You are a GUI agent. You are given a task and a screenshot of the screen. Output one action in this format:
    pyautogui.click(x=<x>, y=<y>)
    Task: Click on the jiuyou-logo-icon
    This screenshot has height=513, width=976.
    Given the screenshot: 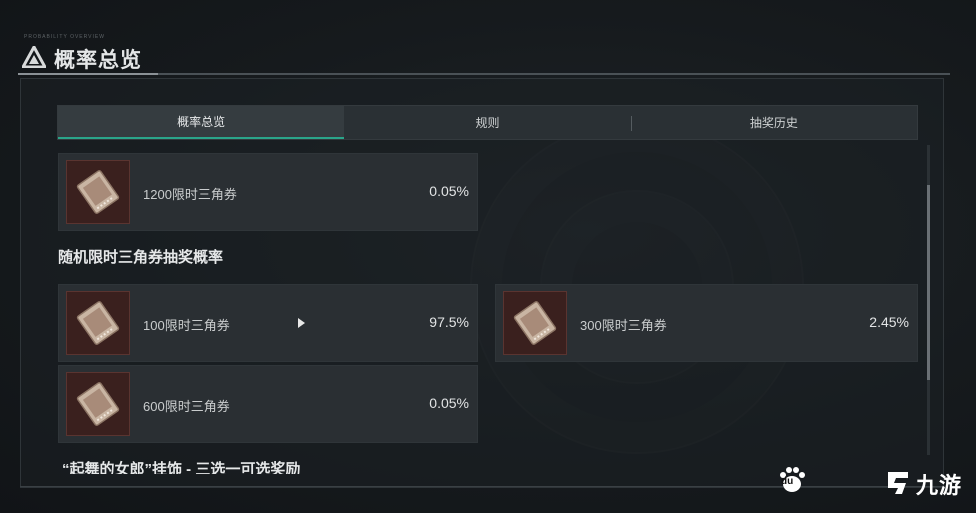 What is the action you would take?
    pyautogui.click(x=898, y=483)
    